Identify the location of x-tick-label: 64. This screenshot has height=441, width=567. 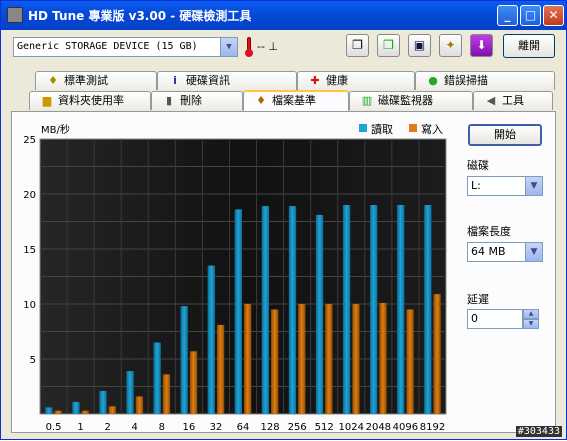
(243, 427).